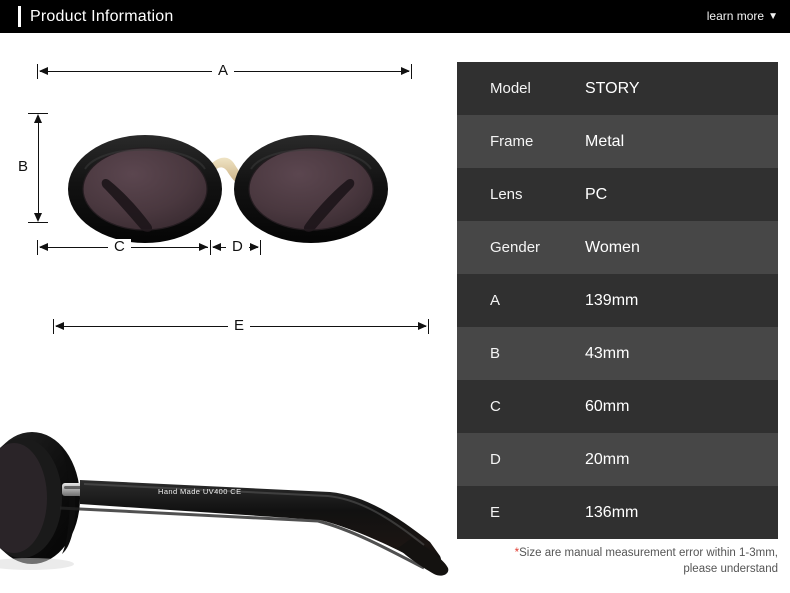  Describe the element at coordinates (596, 194) in the screenshot. I see `spec-value: PC` at that location.